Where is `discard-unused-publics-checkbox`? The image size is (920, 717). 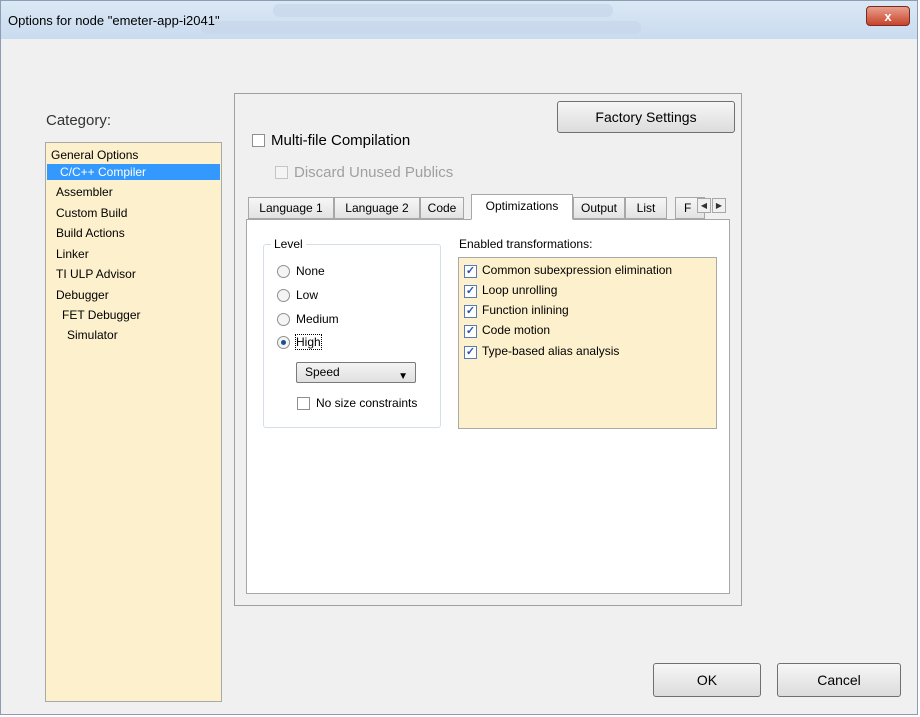
discard-unused-publics-checkbox is located at coordinates (281, 172).